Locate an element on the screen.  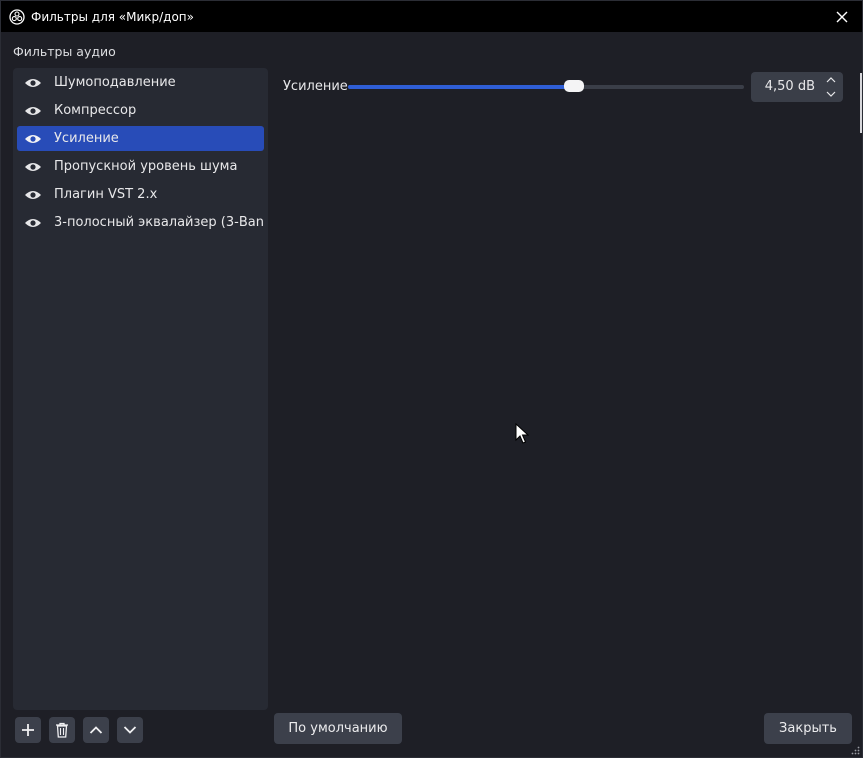
close-icon is located at coordinates (842, 16).